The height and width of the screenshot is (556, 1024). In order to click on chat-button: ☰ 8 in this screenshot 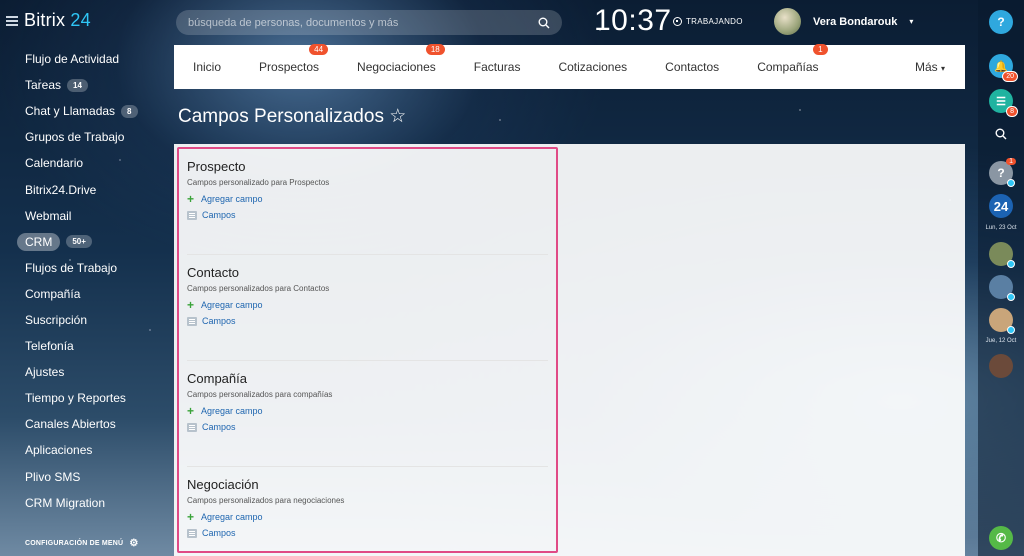, I will do `click(1003, 103)`.